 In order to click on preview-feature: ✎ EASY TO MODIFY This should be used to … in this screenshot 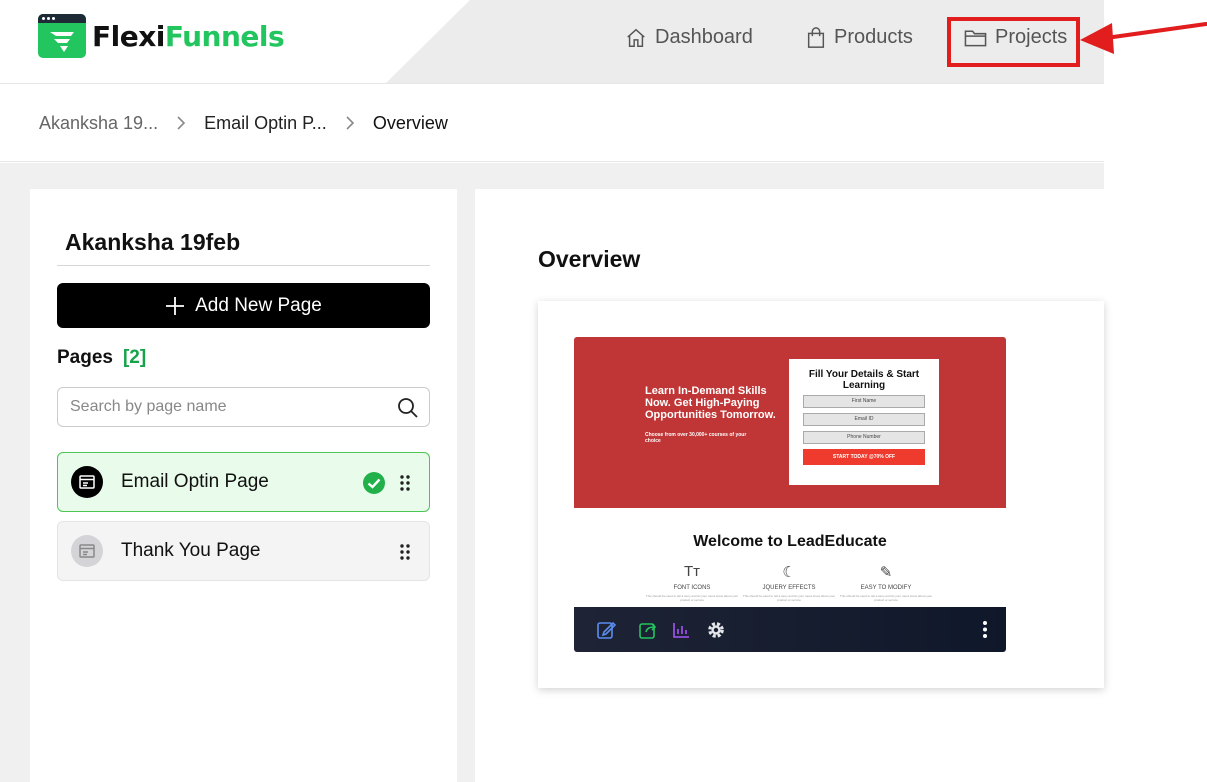, I will do `click(886, 582)`.